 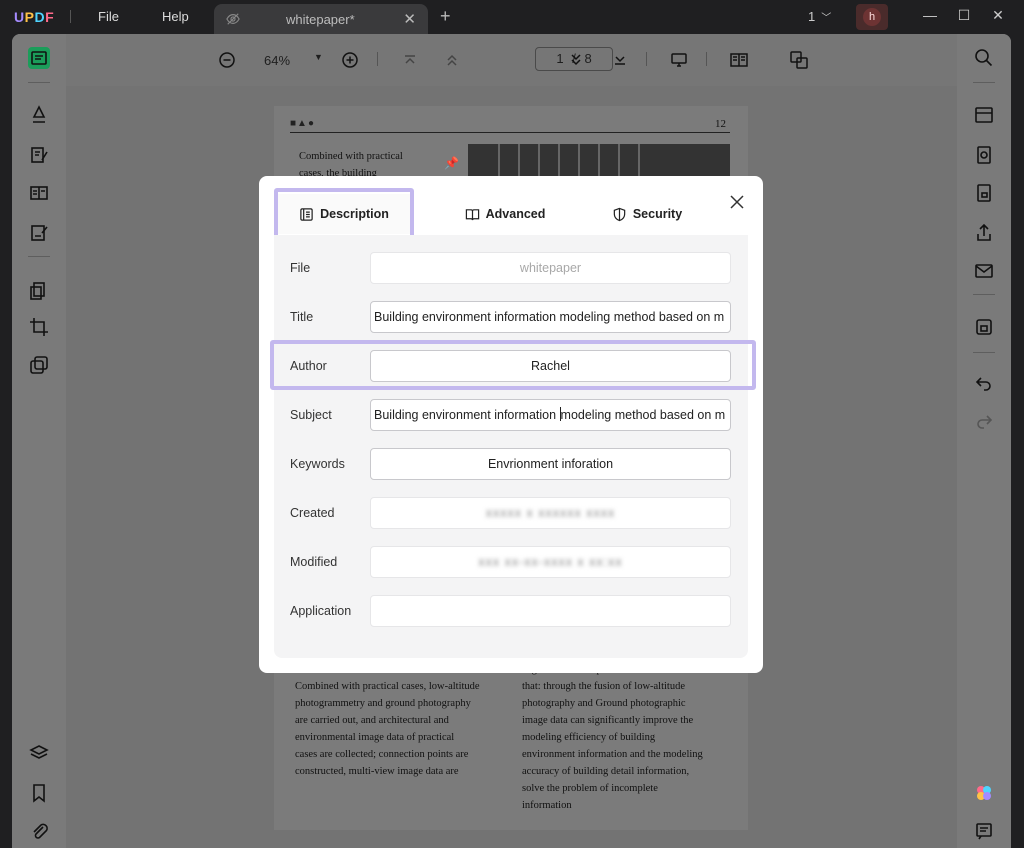 What do you see at coordinates (39, 793) in the screenshot?
I see `bookmark-icon` at bounding box center [39, 793].